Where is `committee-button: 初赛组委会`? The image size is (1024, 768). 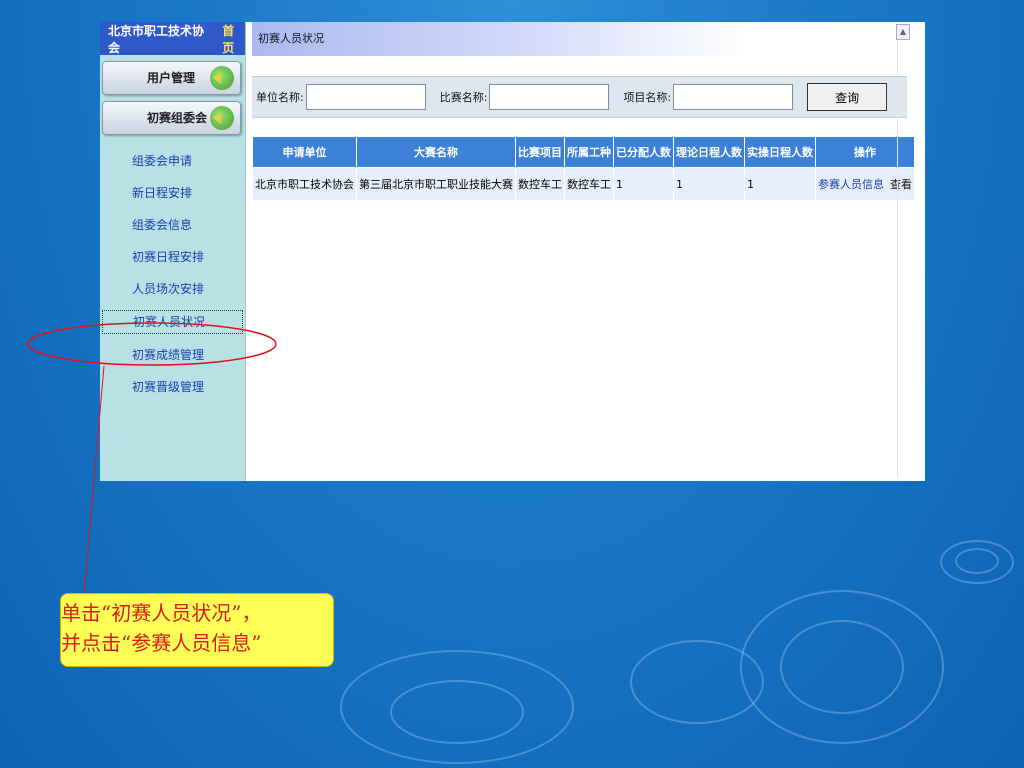
committee-button: 初赛组委会 is located at coordinates (171, 118).